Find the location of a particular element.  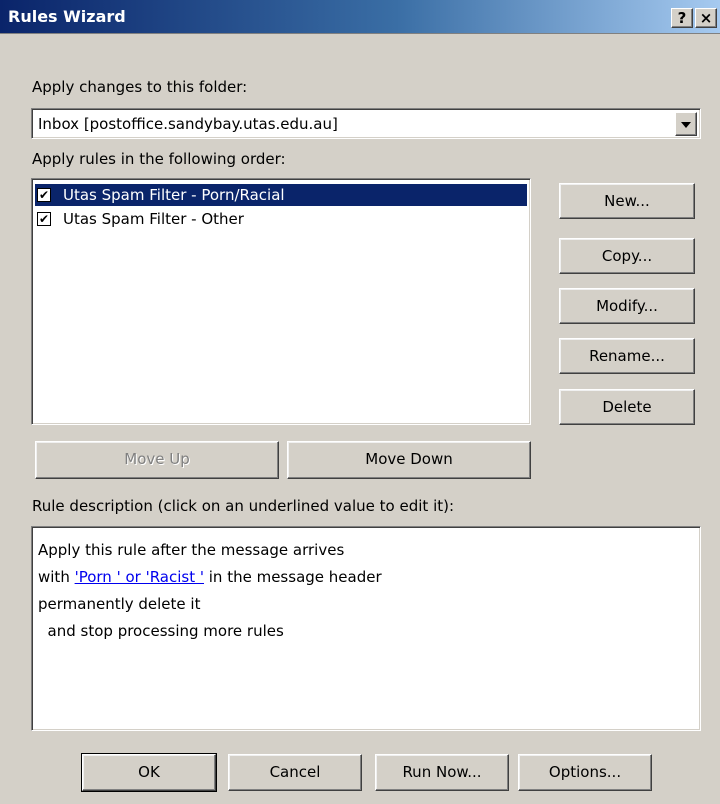

chevron-down-icon is located at coordinates (686, 125).